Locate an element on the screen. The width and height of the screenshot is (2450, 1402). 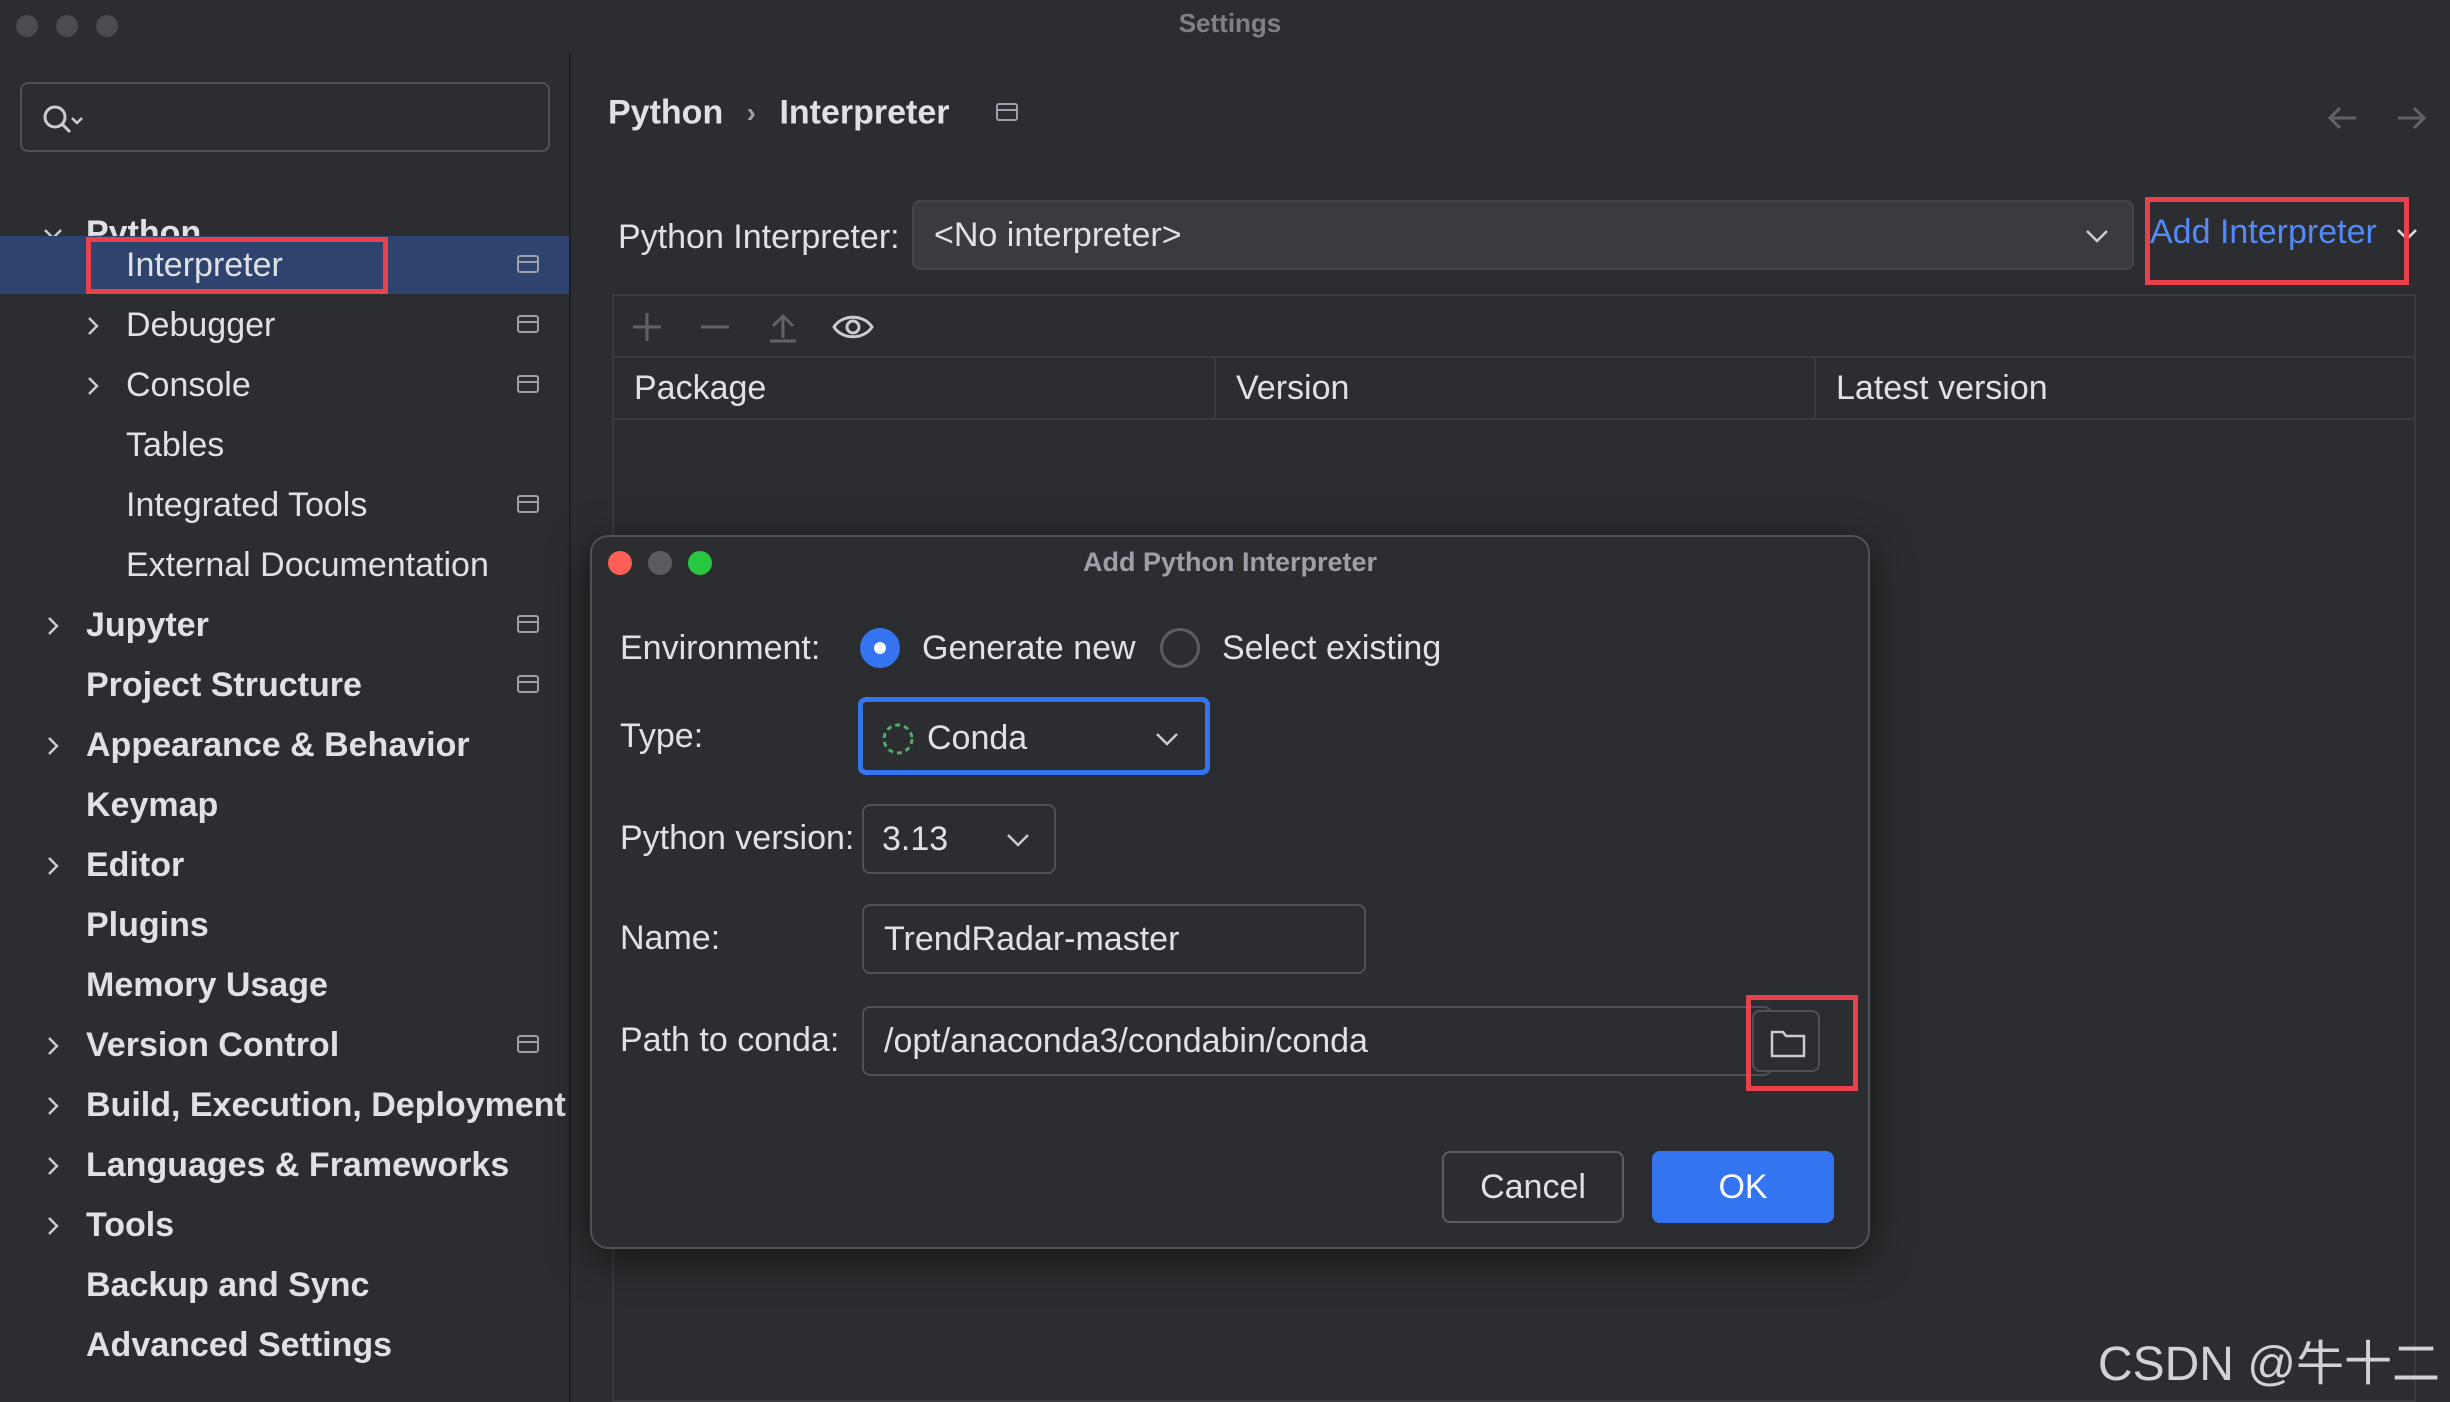
sidebar-item-label: Appearance & Behavior is located at coordinates (278, 745).